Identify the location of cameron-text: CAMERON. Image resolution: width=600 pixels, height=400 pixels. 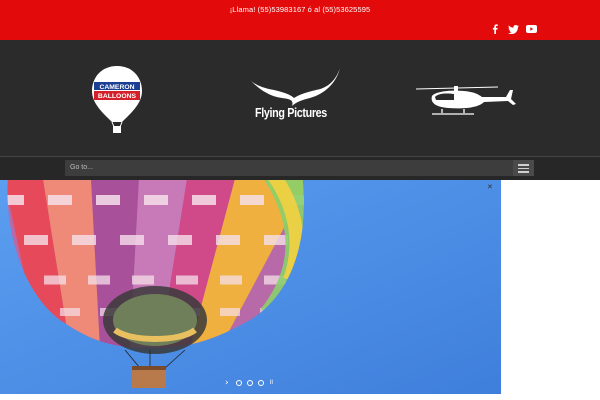
(116, 87).